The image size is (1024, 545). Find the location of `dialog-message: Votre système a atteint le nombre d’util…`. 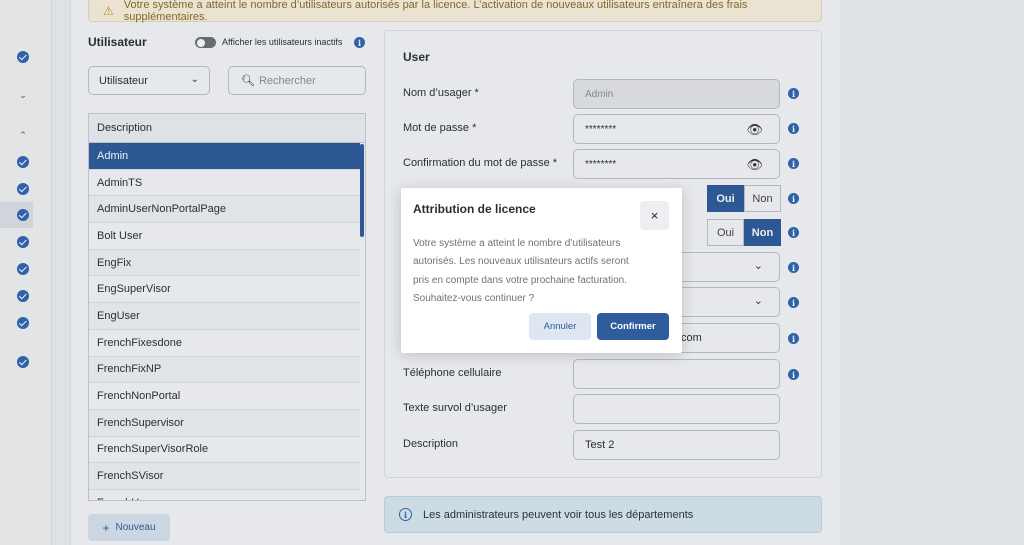

dialog-message: Votre système a atteint le nombre d’util… is located at coordinates (521, 271).